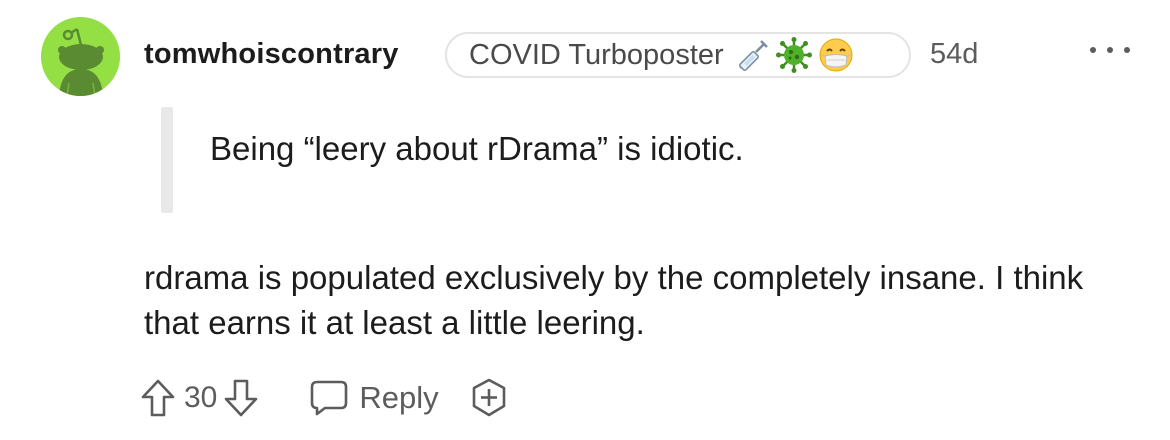 This screenshot has height=440, width=1170. I want to click on more-options-button, so click(1110, 50).